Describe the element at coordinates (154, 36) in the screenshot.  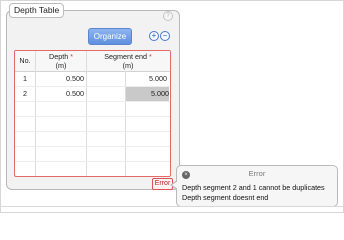
I see `add-row-icon: +` at that location.